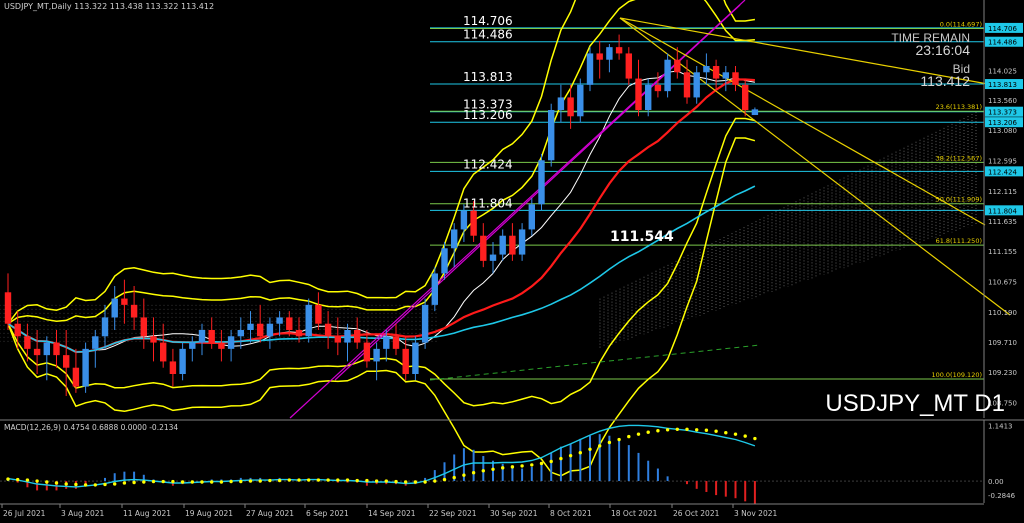  I want to click on fib-label: 100.0(109.120), so click(956, 375).